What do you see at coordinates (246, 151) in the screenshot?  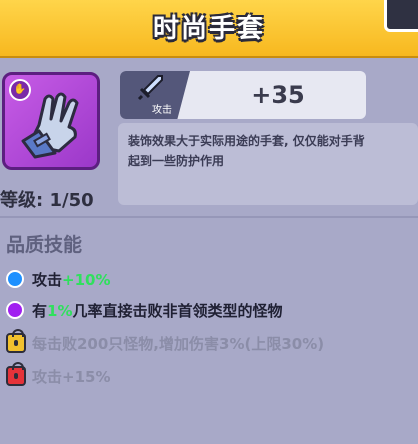 I see `item-description: 装饰效果大于实际用途的手套, 仅仅能对手背 起到一些防护作用` at bounding box center [246, 151].